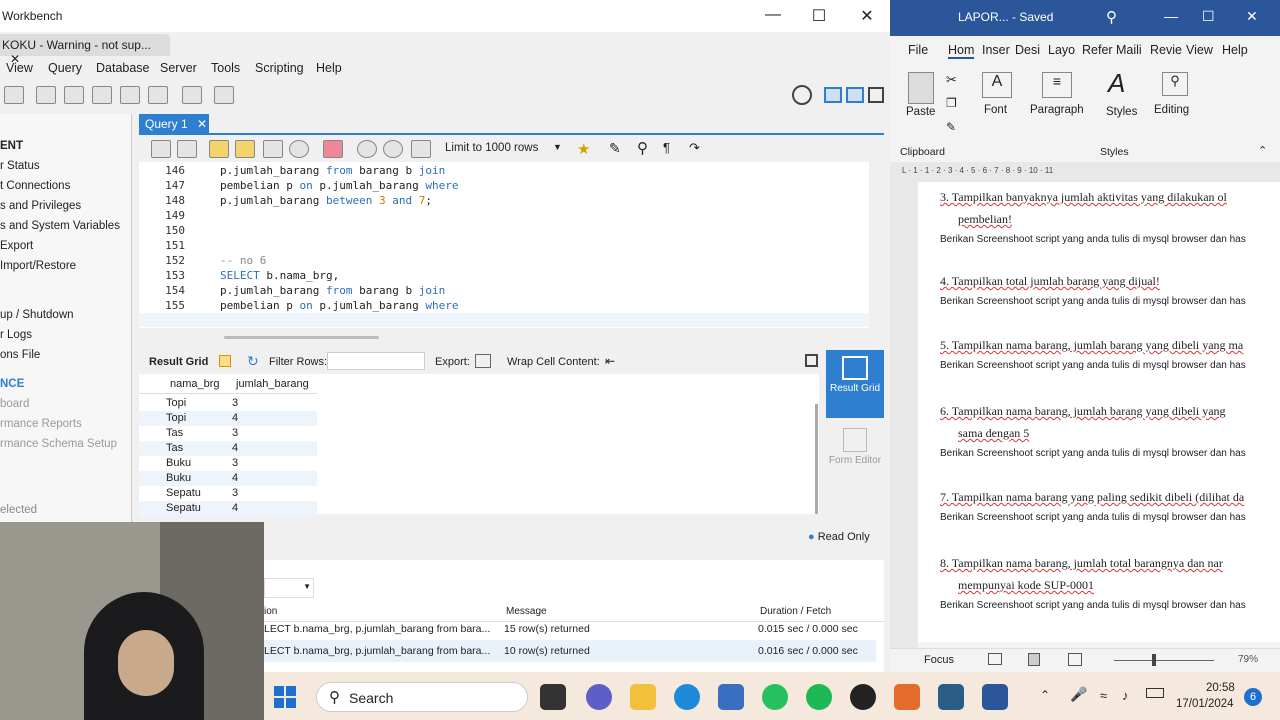 The width and height of the screenshot is (1280, 720). I want to click on tab-design: Desi, so click(1027, 50).